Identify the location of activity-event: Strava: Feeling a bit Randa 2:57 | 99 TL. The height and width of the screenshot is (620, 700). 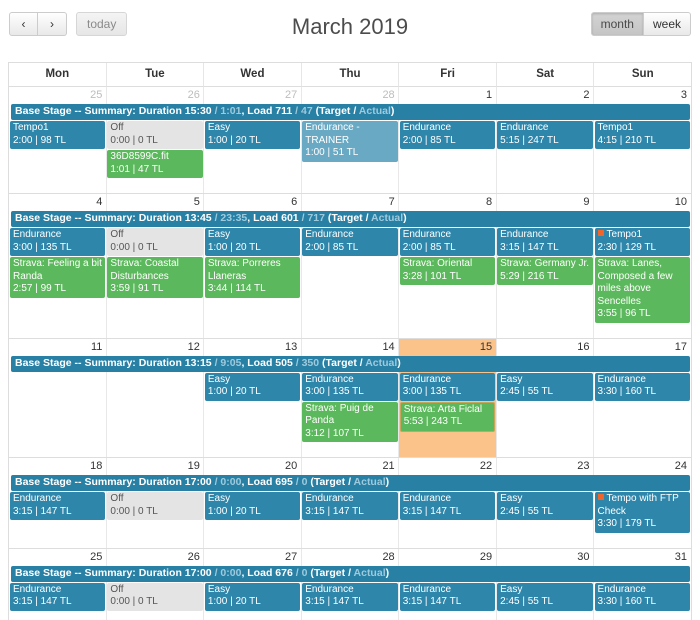
(58, 277).